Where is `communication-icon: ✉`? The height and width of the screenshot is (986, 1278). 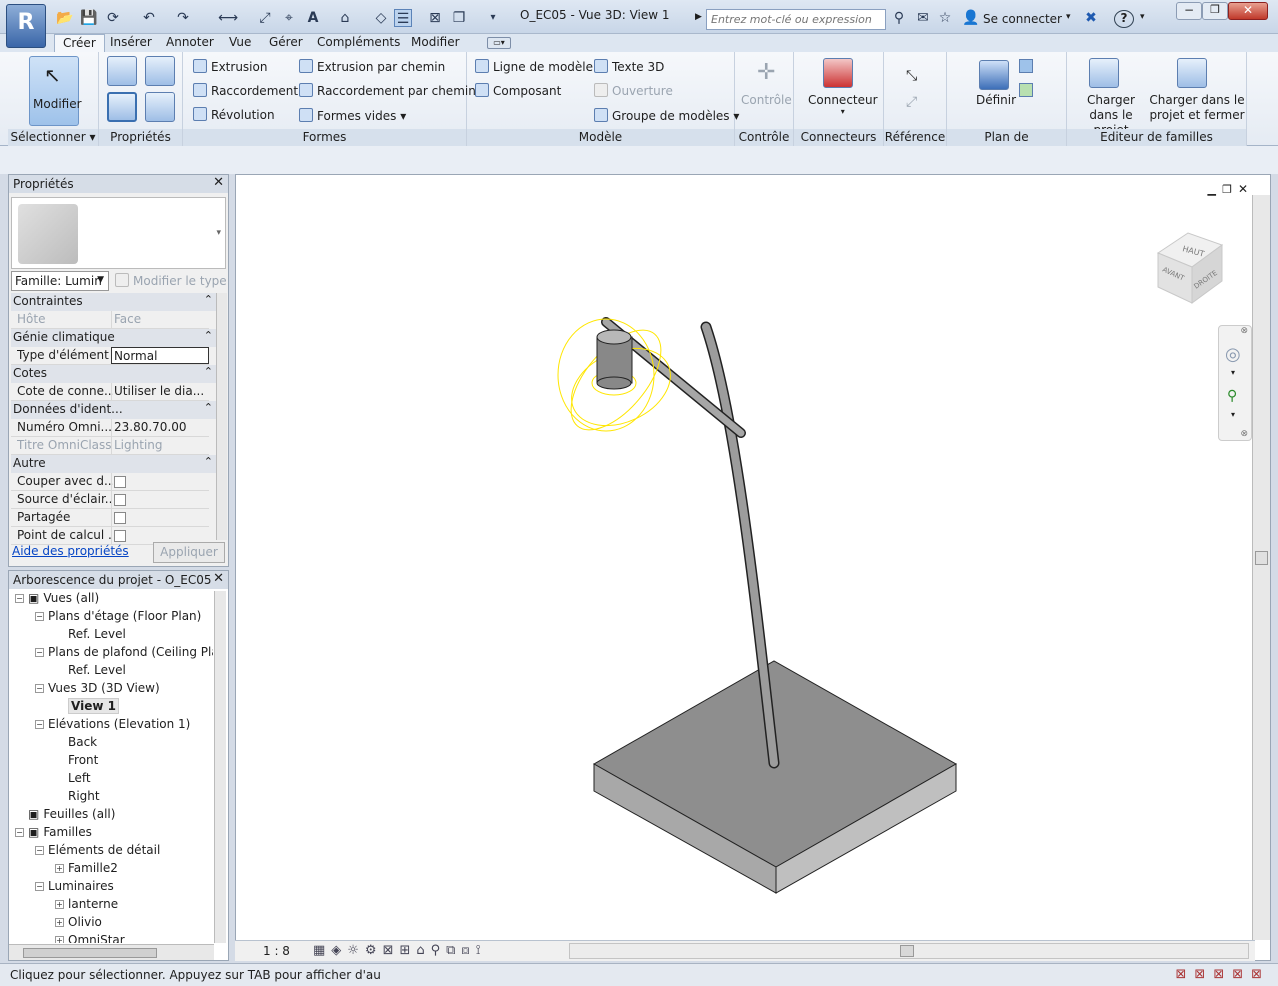 communication-icon: ✉ is located at coordinates (923, 18).